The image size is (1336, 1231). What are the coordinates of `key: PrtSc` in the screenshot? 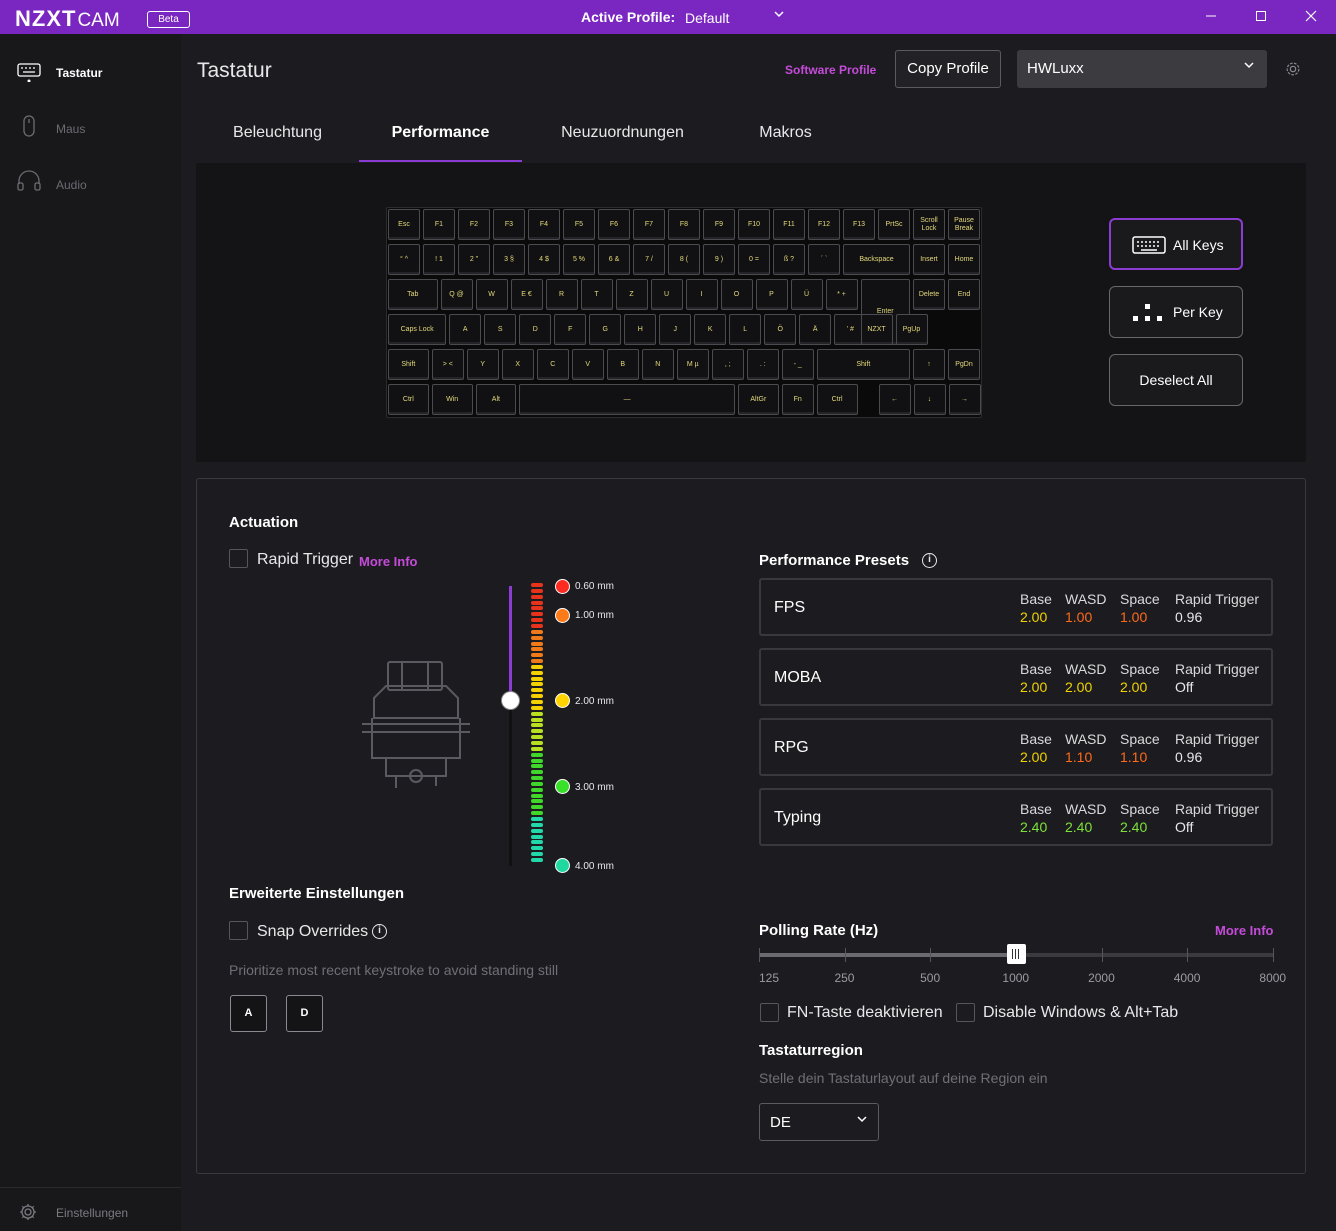 It's located at (894, 224).